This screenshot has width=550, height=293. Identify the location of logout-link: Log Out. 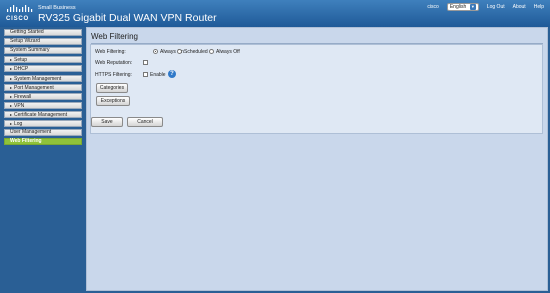
(496, 7).